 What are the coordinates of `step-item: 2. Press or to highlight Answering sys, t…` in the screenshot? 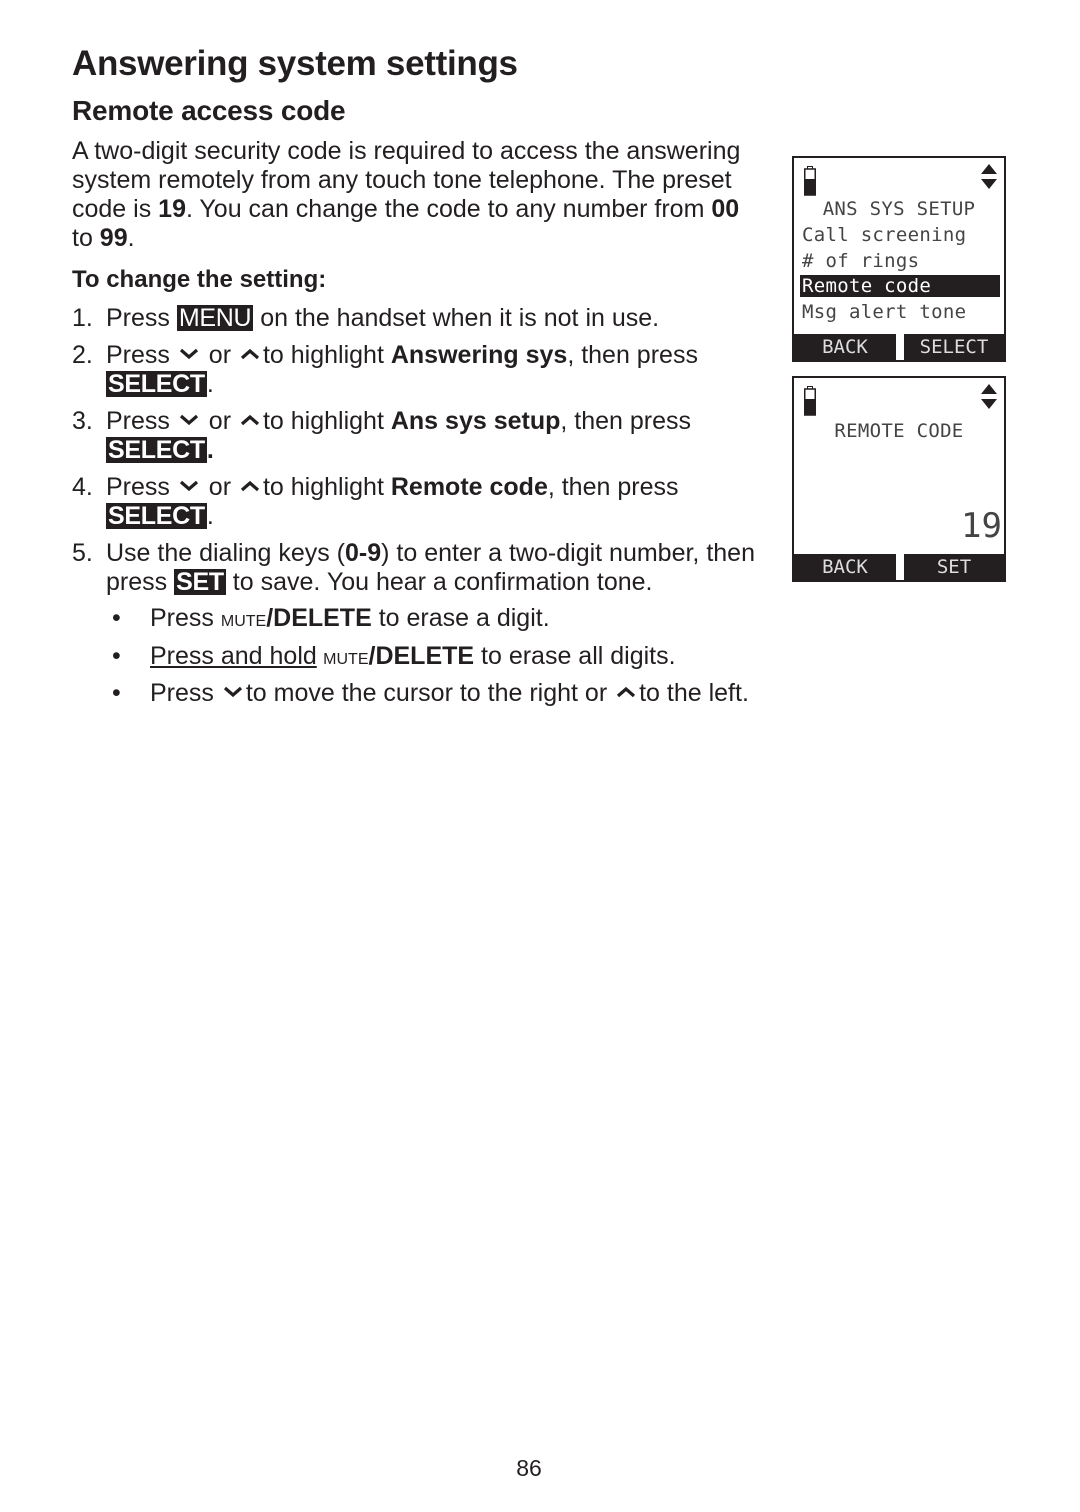 It's located at (422, 370).